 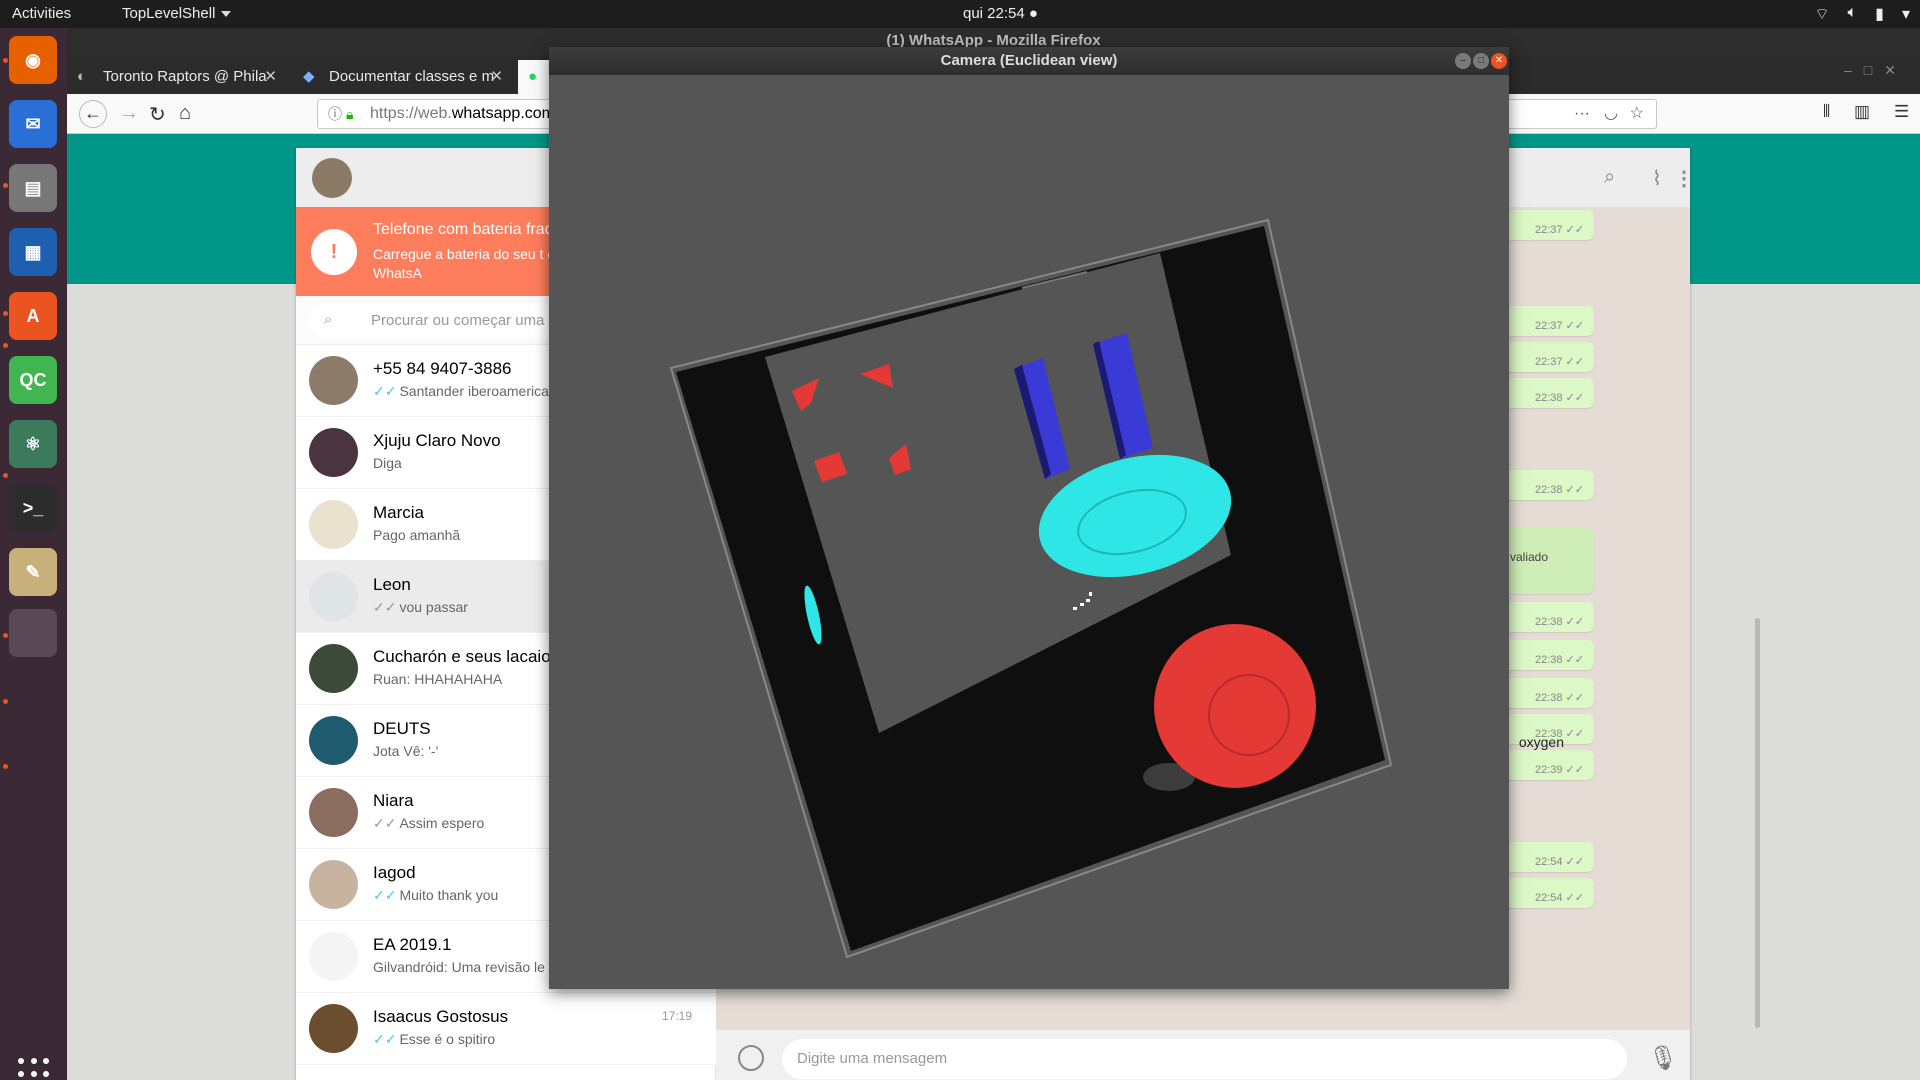 What do you see at coordinates (1611, 114) in the screenshot?
I see `pocket-icon: ◡` at bounding box center [1611, 114].